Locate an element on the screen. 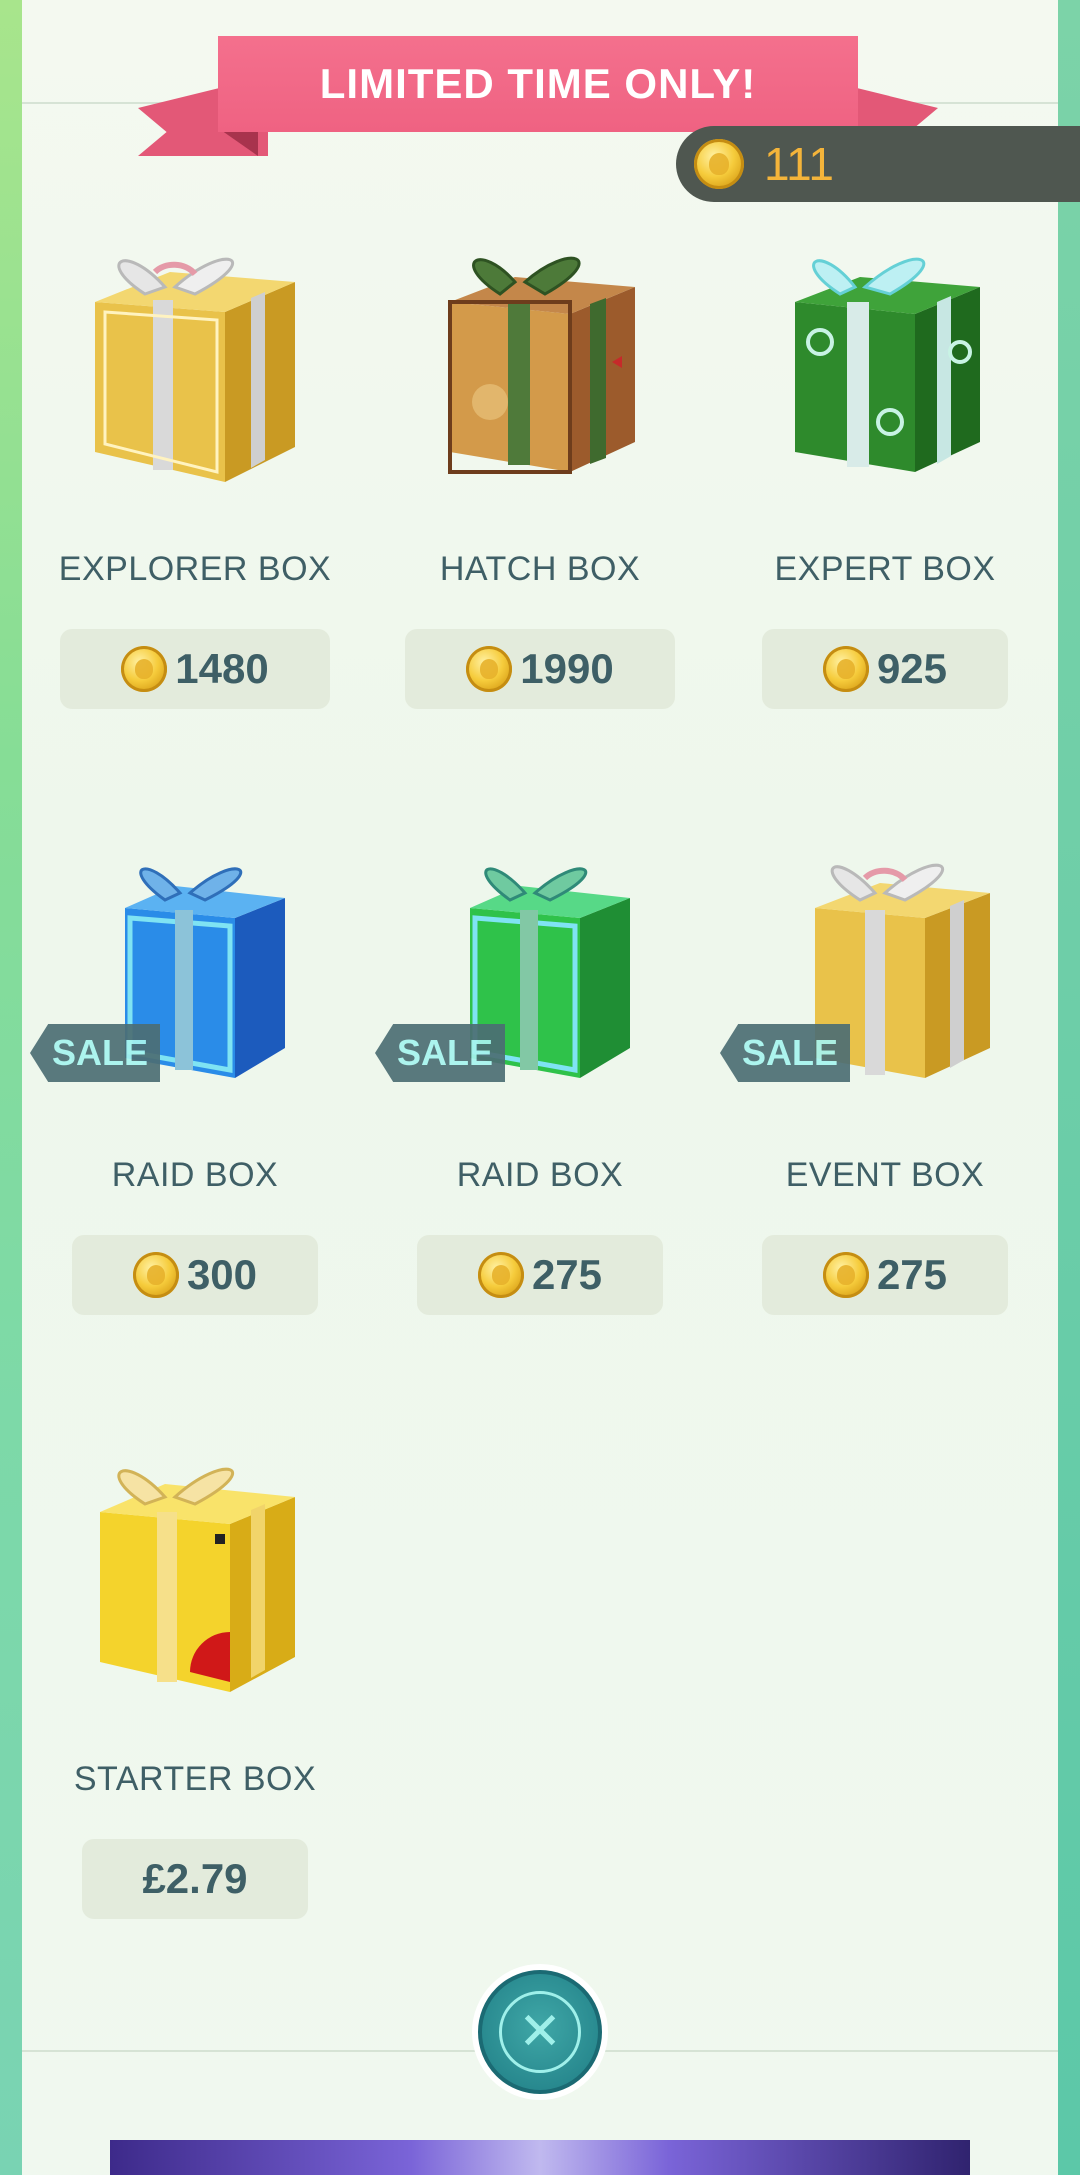  close-button: ✕ is located at coordinates (540, 2032).